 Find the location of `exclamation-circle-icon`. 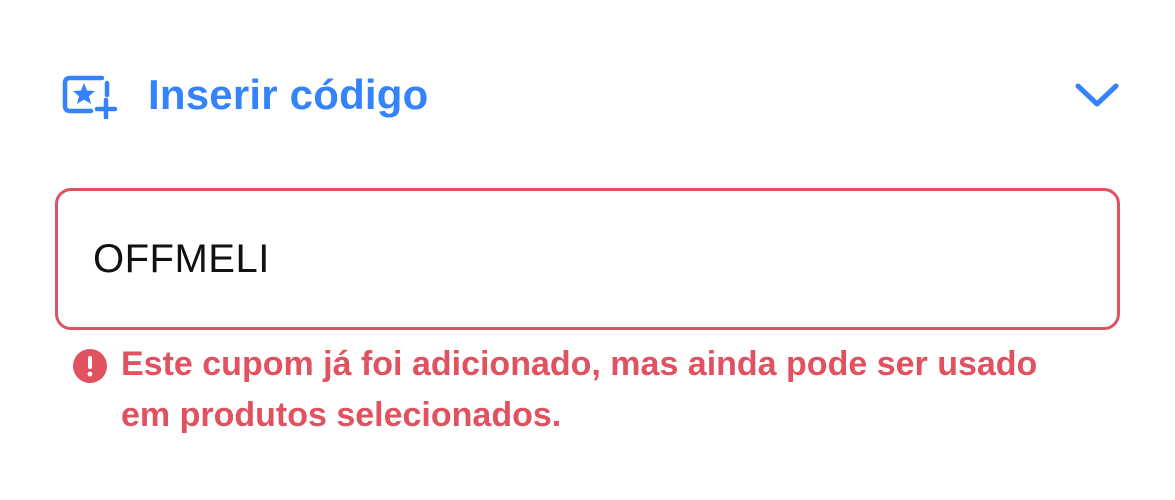

exclamation-circle-icon is located at coordinates (90, 366).